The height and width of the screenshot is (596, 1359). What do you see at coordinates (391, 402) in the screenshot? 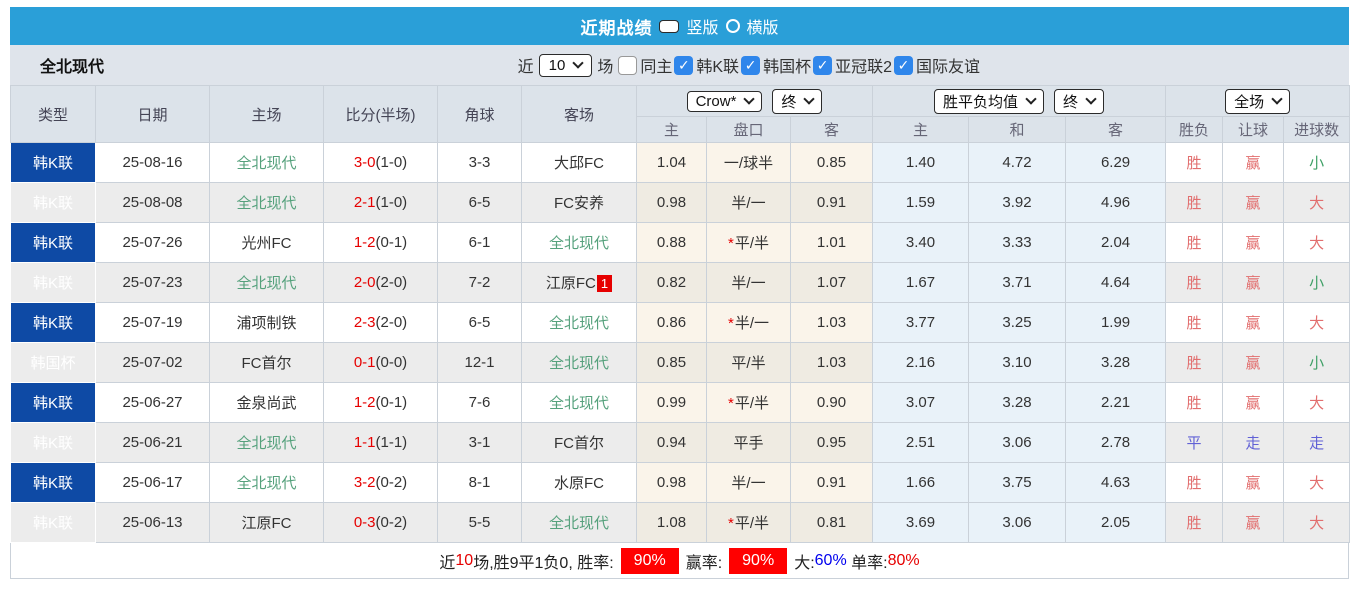
I see `halftime-score: (0-1)` at bounding box center [391, 402].